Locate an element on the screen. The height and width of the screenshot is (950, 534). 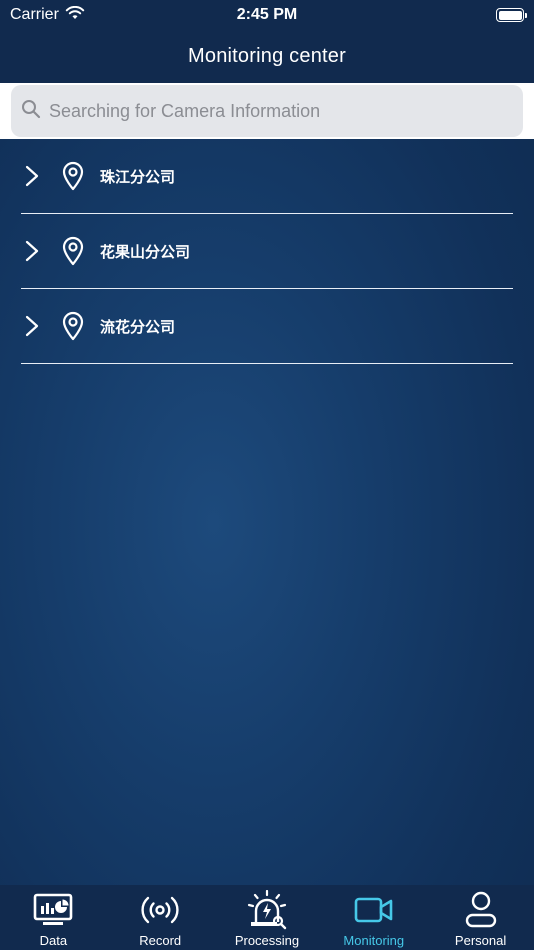
tab-processing: Processing is located at coordinates (267, 917).